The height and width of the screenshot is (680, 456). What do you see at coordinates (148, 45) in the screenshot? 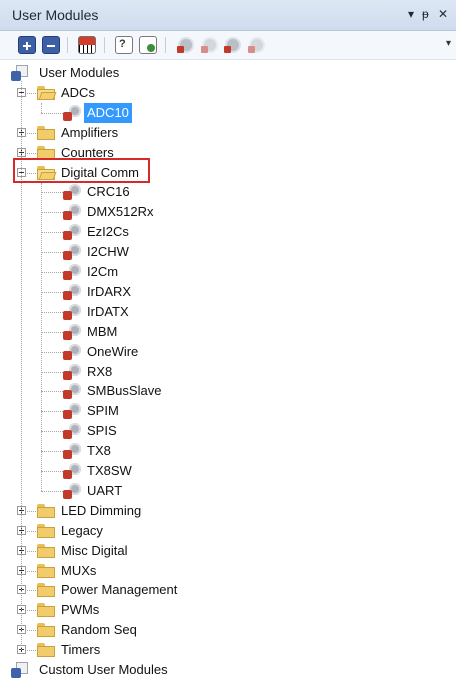
I see `datasheet-icon` at bounding box center [148, 45].